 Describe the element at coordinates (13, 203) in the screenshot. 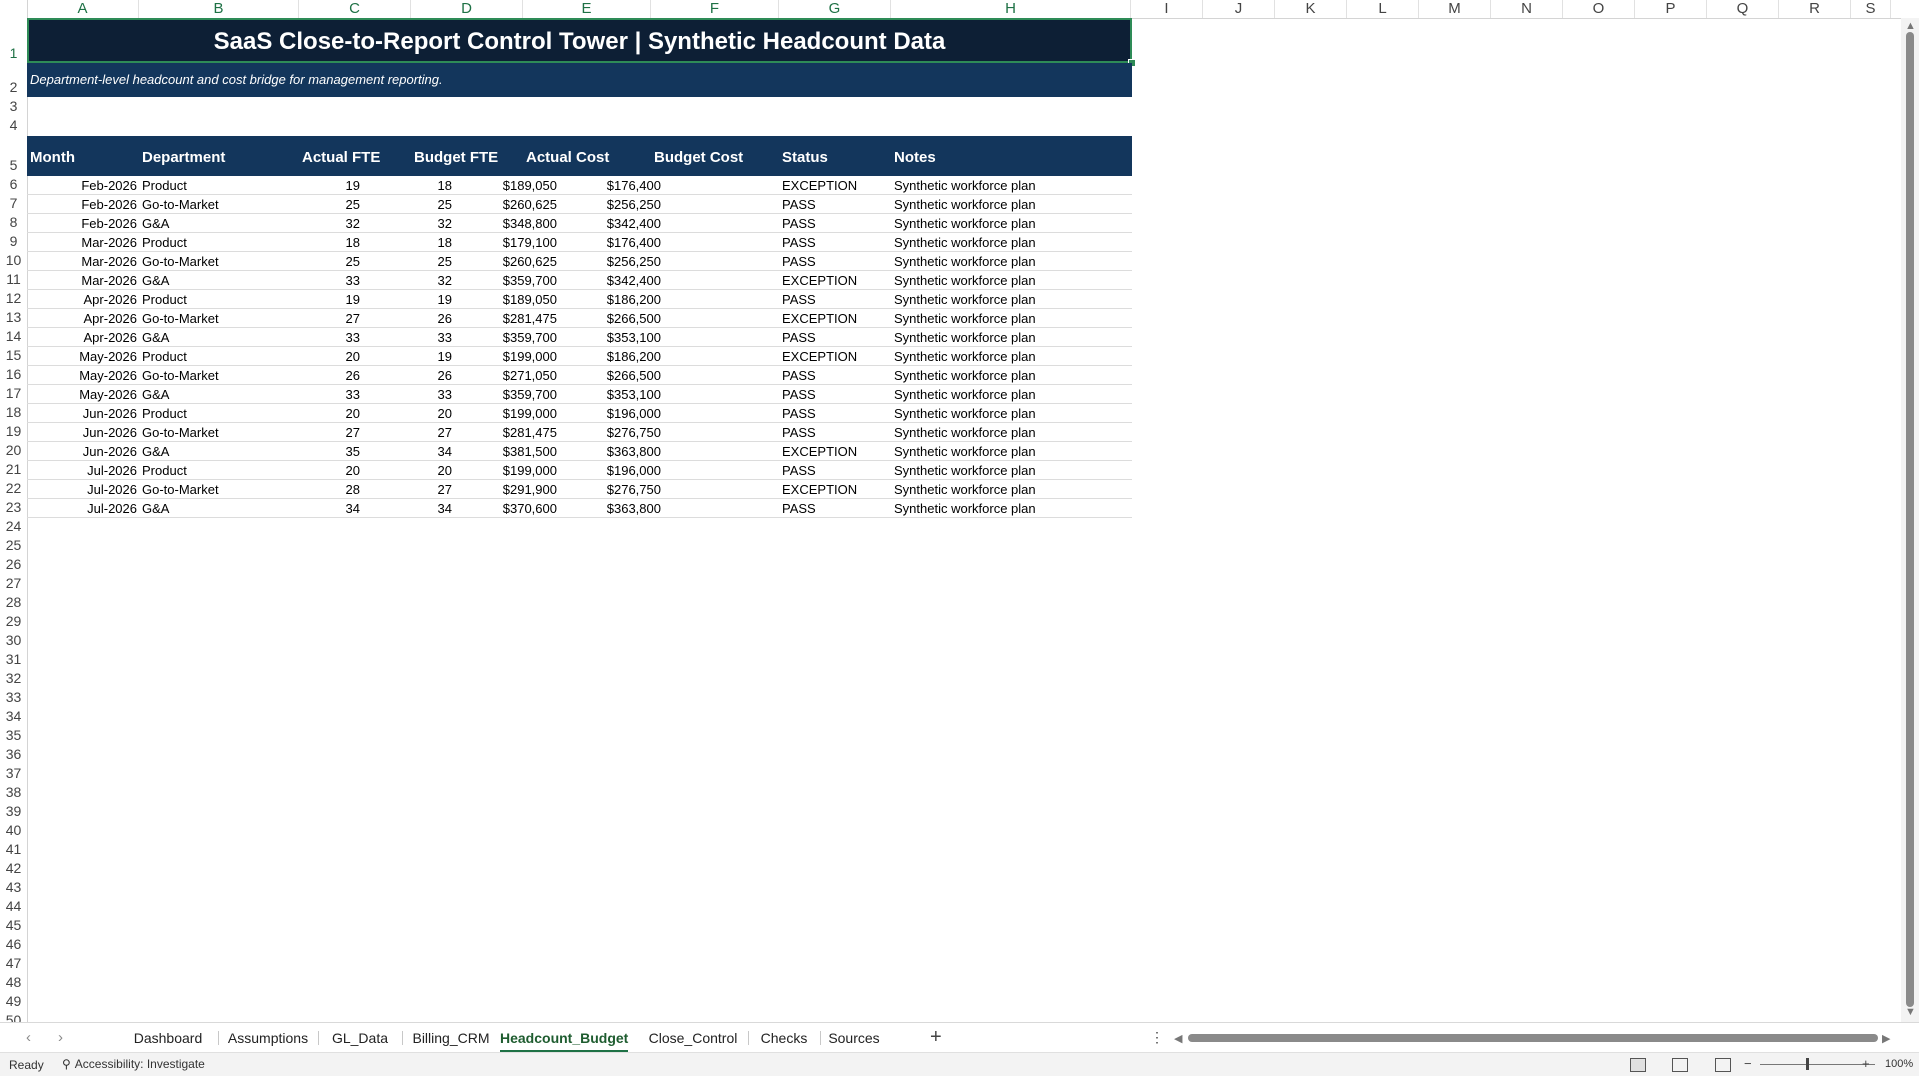

I see `row-header: 7` at that location.